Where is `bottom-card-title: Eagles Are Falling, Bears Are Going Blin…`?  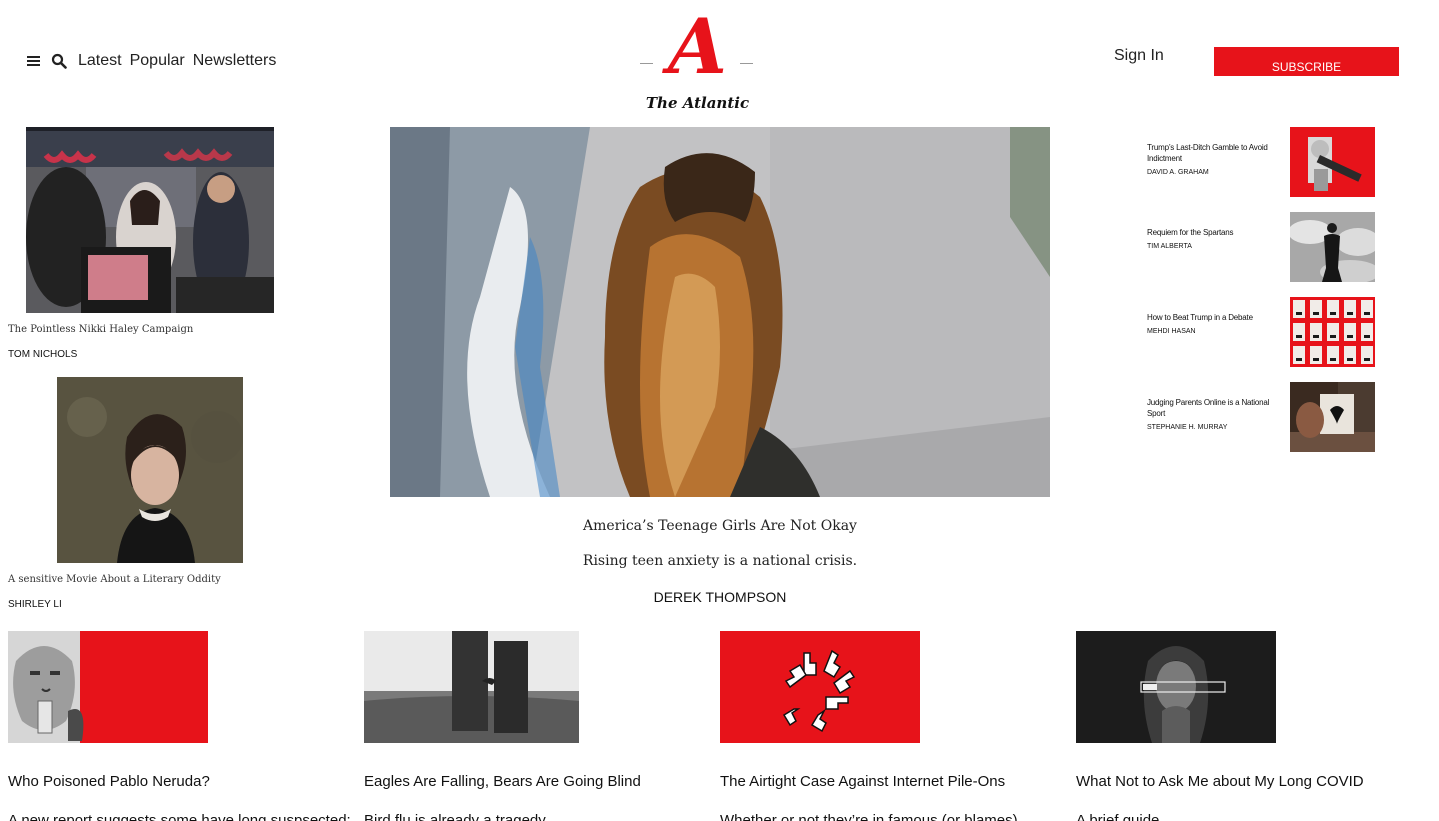
bottom-card-title: Eagles Are Falling, Bears Are Going Blin… is located at coordinates (542, 781).